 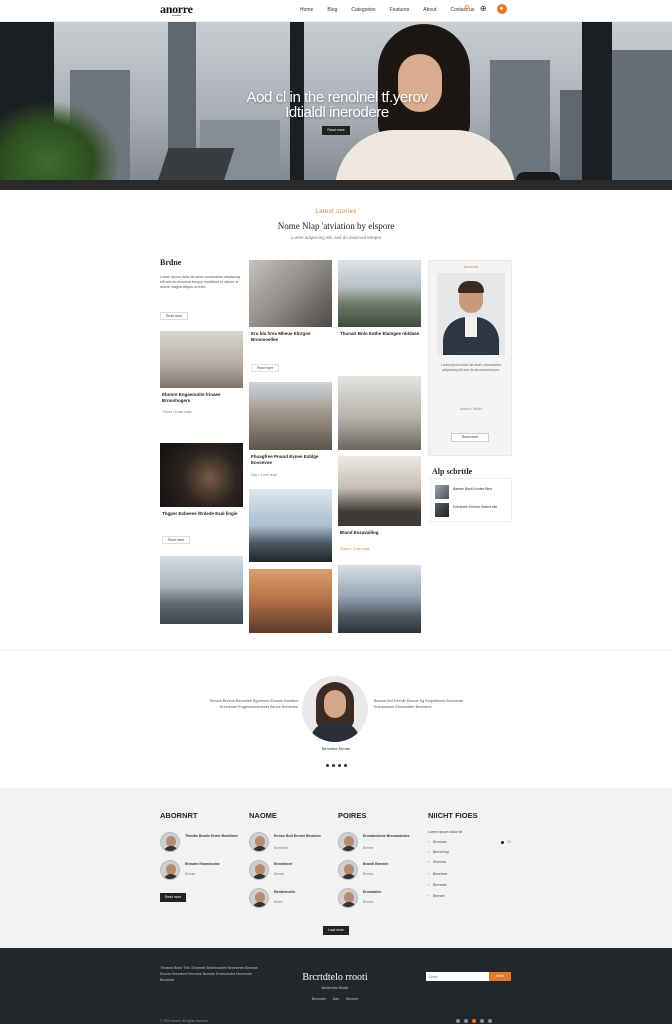 What do you see at coordinates (202, 397) in the screenshot?
I see `card-title: Ebnnre Engaeoutite frinaee Brnnnhogers` at bounding box center [202, 397].